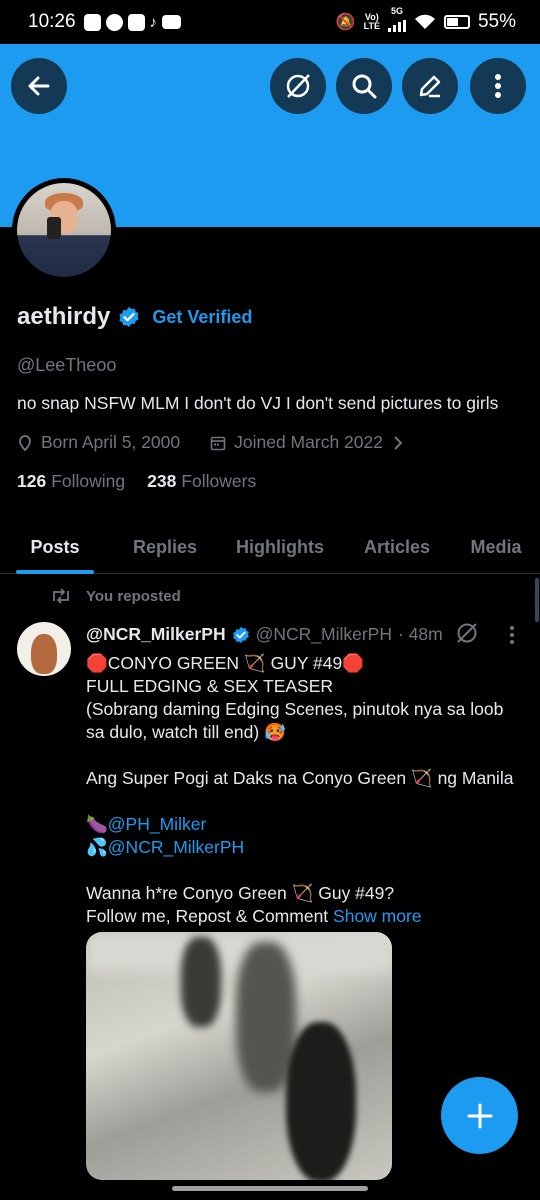  I want to click on show-more-link: Show more, so click(377, 916).